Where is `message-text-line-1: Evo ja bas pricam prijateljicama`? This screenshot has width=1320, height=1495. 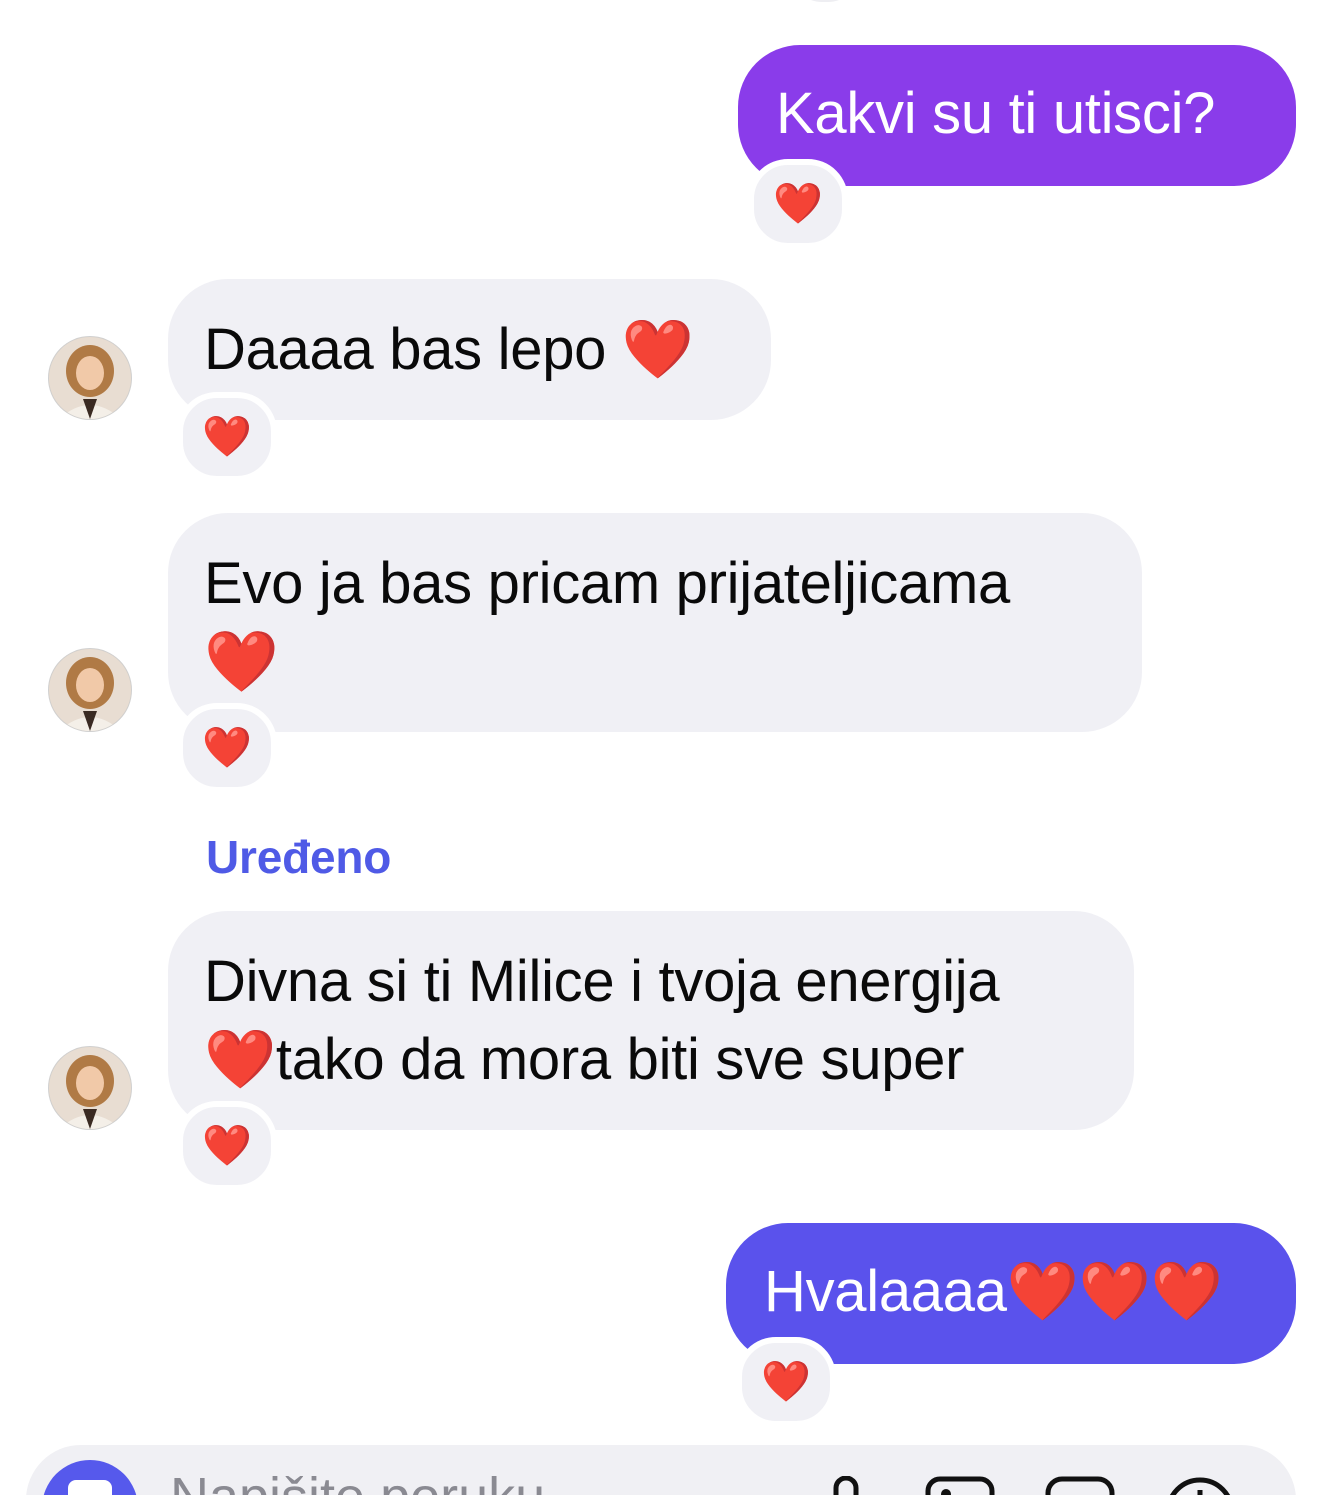 message-text-line-1: Evo ja bas pricam prijateljicama is located at coordinates (607, 583).